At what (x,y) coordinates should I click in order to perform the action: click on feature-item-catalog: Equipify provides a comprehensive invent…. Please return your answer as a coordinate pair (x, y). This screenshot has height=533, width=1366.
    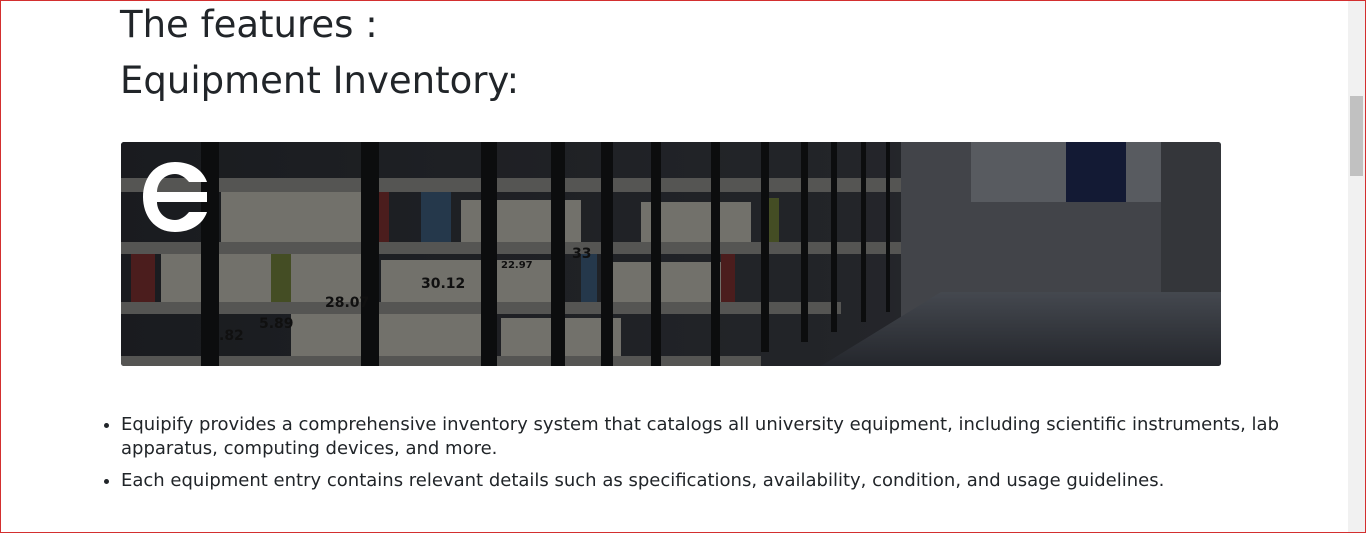
    Looking at the image, I should click on (711, 437).